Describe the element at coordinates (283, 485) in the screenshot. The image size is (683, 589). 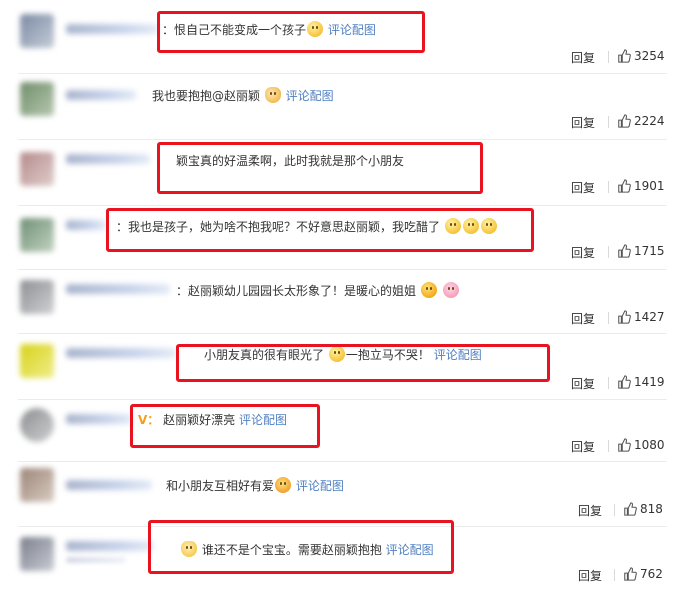
I see `hug-emoji` at that location.